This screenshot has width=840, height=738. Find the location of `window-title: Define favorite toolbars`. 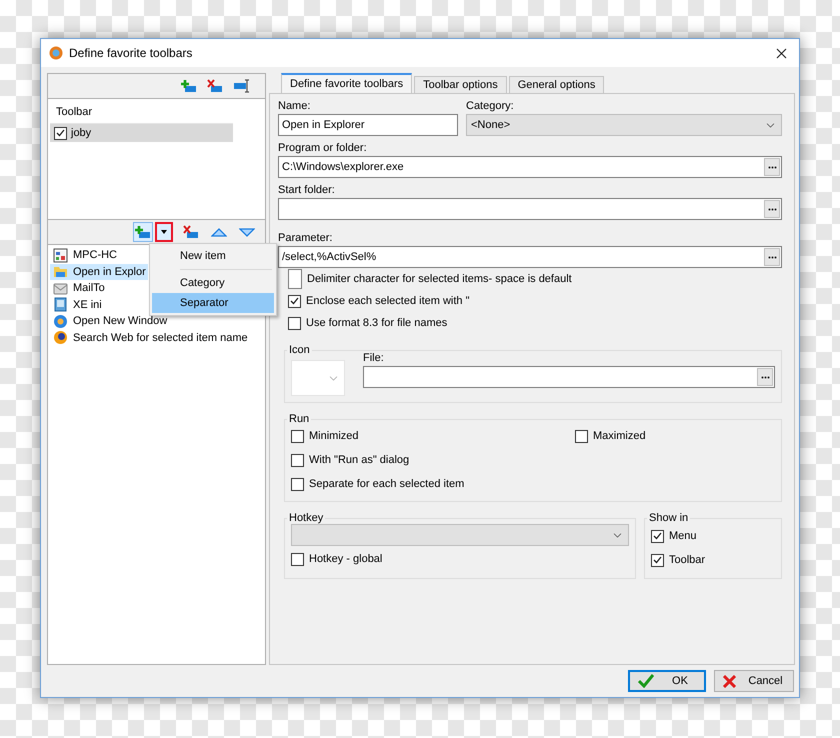

window-title: Define favorite toolbars is located at coordinates (131, 53).